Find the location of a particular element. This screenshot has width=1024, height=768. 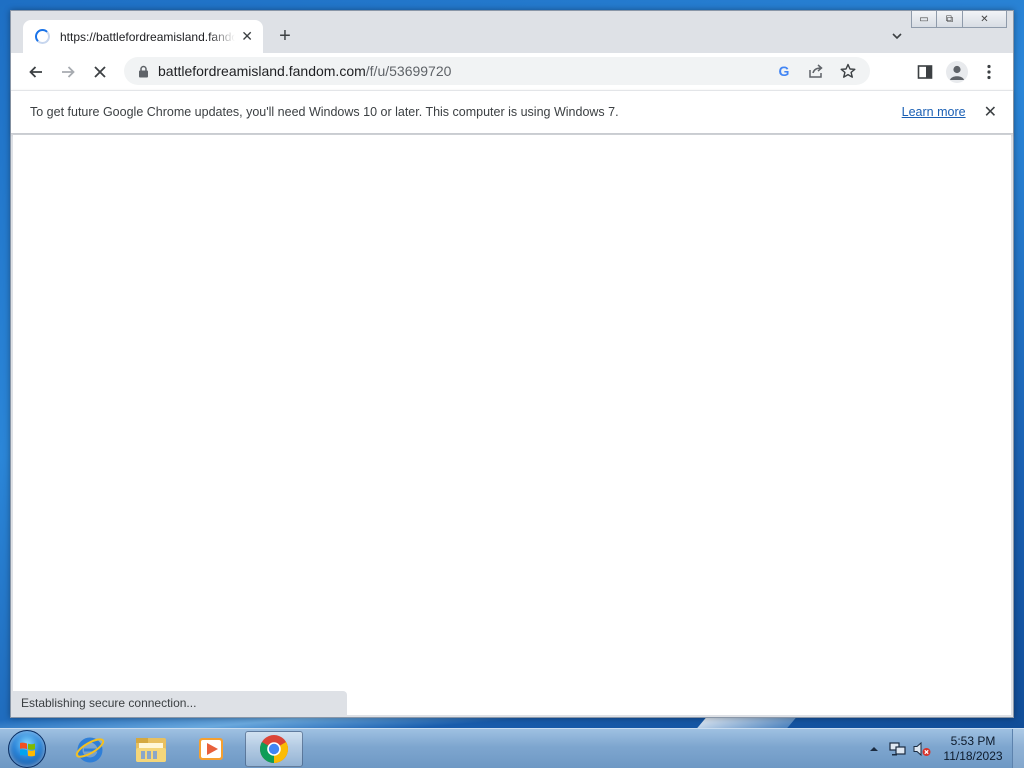

profile-button is located at coordinates (957, 72).